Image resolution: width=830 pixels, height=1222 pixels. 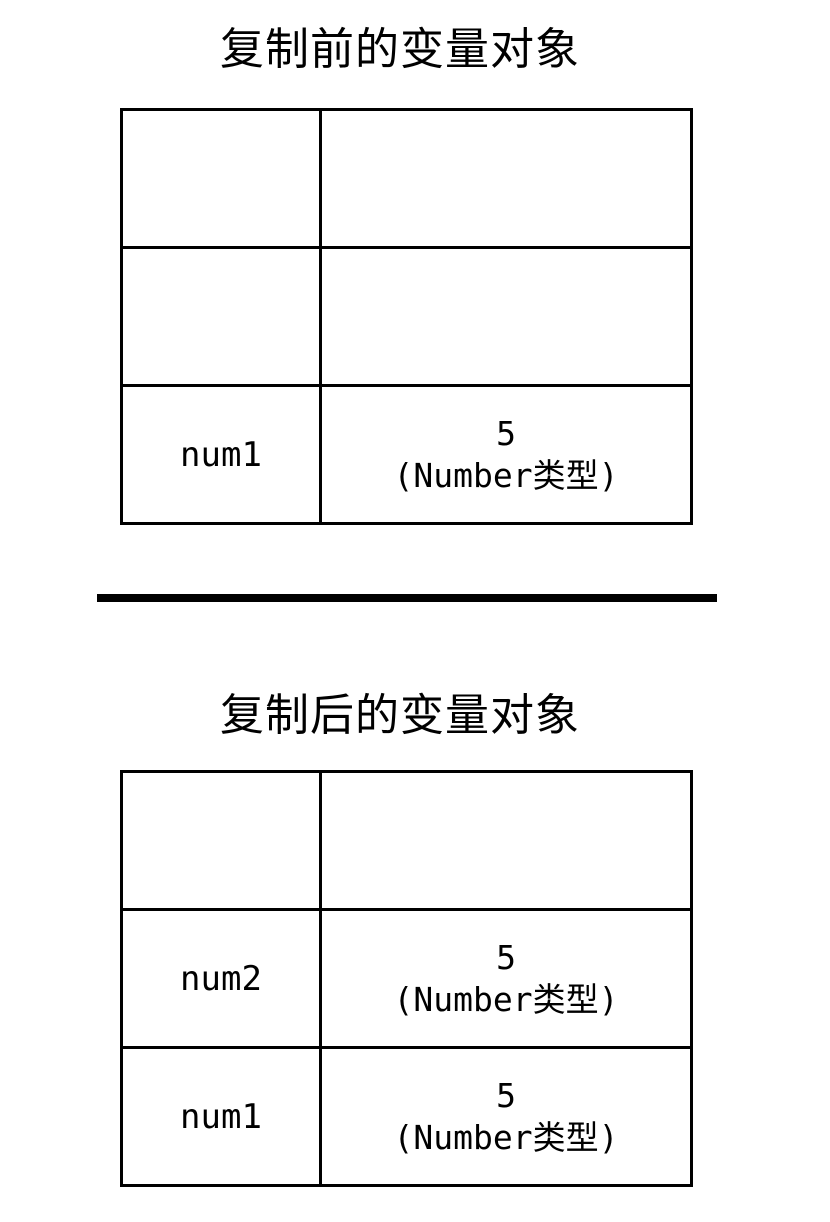 I want to click on variable-name: num2, so click(x=221, y=978).